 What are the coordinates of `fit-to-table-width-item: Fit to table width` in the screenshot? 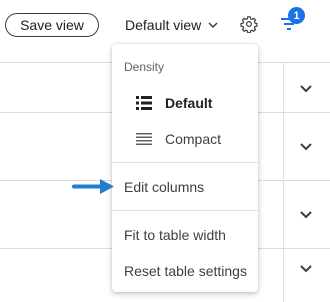 It's located at (185, 235).